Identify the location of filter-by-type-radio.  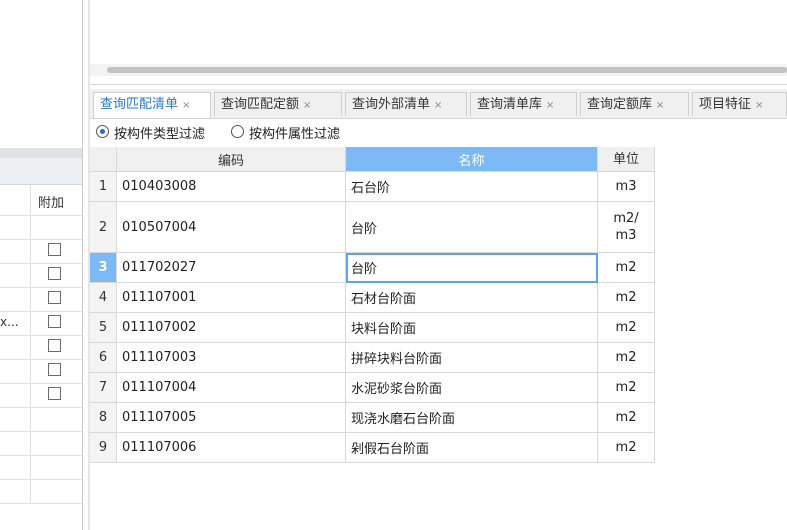
(102, 131).